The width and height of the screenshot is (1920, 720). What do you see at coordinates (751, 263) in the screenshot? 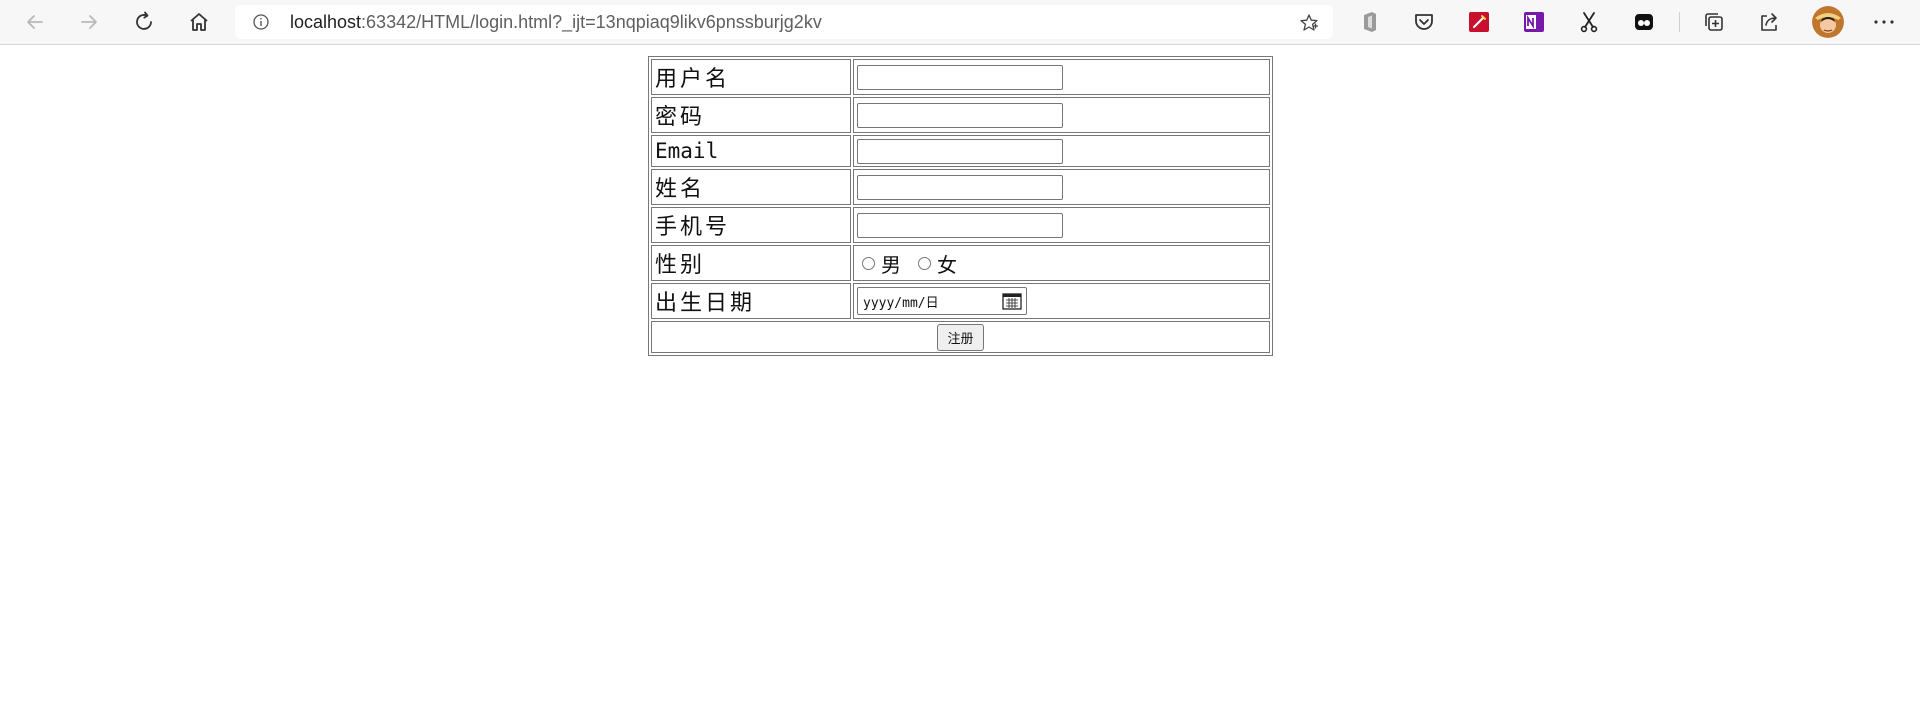
I see `gender-label: 性别` at bounding box center [751, 263].